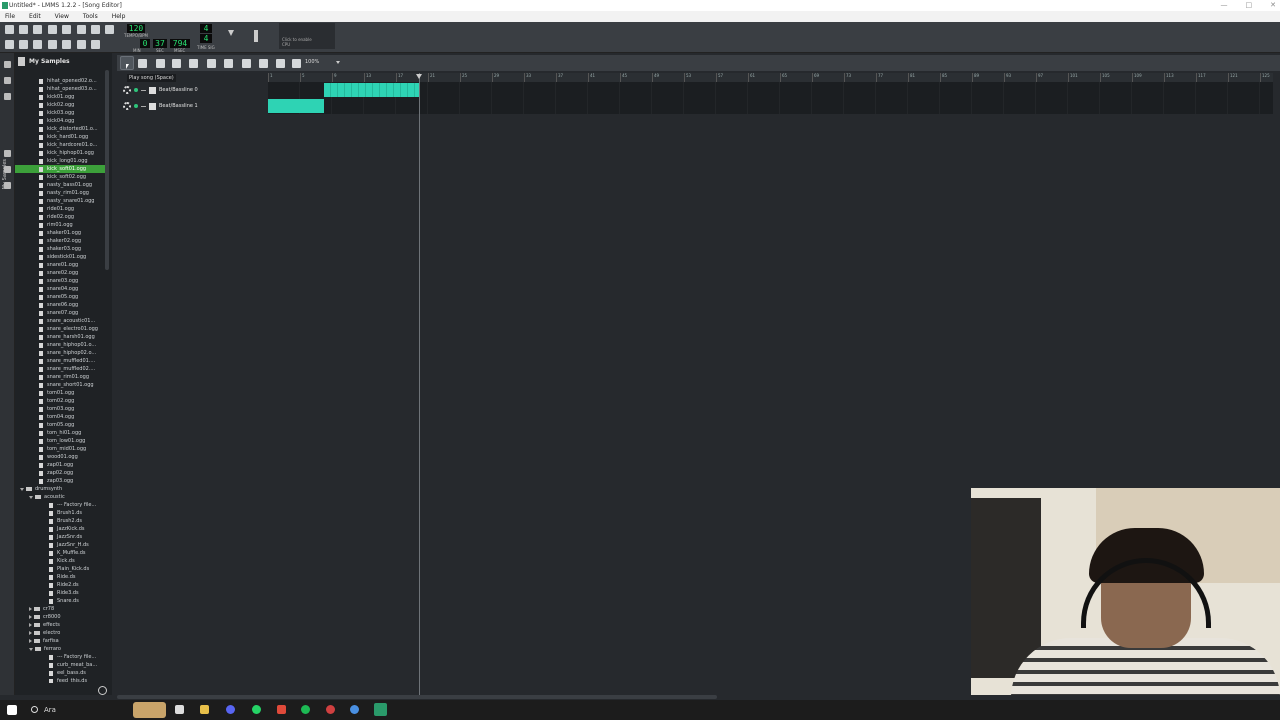 Image resolution: width=1280 pixels, height=720 pixels. What do you see at coordinates (178, 90) in the screenshot?
I see `track-name: Beat/Bassline 0` at bounding box center [178, 90].